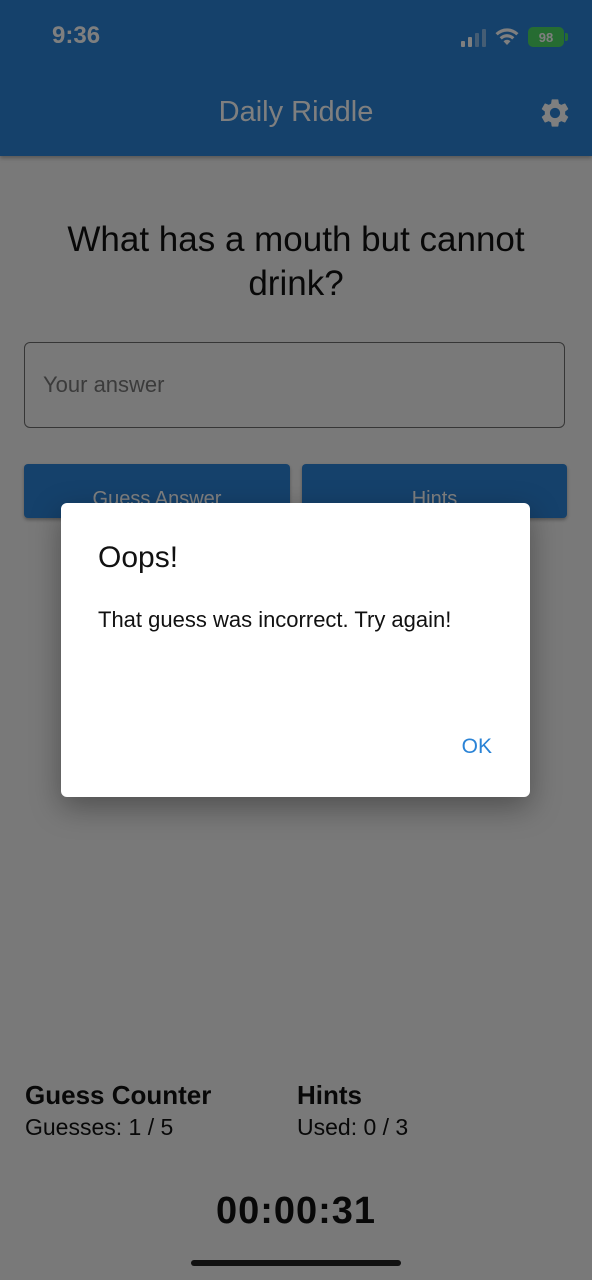 This screenshot has height=1280, width=592. Describe the element at coordinates (275, 619) in the screenshot. I see `dialog-message: That guess was incorrect. Try again!` at that location.